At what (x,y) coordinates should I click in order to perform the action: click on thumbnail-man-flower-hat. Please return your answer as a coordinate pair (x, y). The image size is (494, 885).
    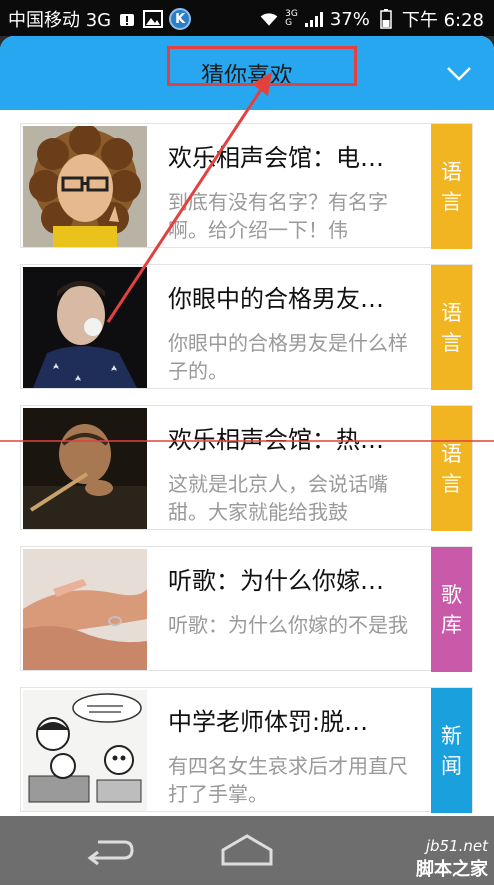
    Looking at the image, I should click on (85, 186).